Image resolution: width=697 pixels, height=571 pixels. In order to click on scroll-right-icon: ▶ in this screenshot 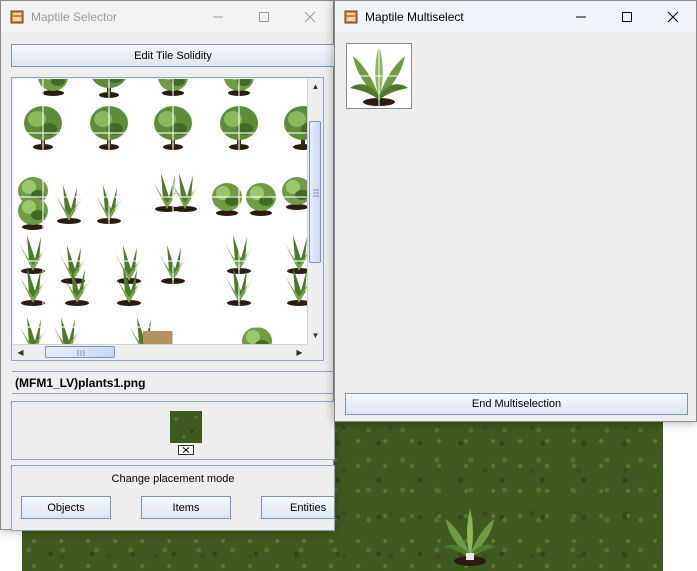, I will do `click(299, 352)`.